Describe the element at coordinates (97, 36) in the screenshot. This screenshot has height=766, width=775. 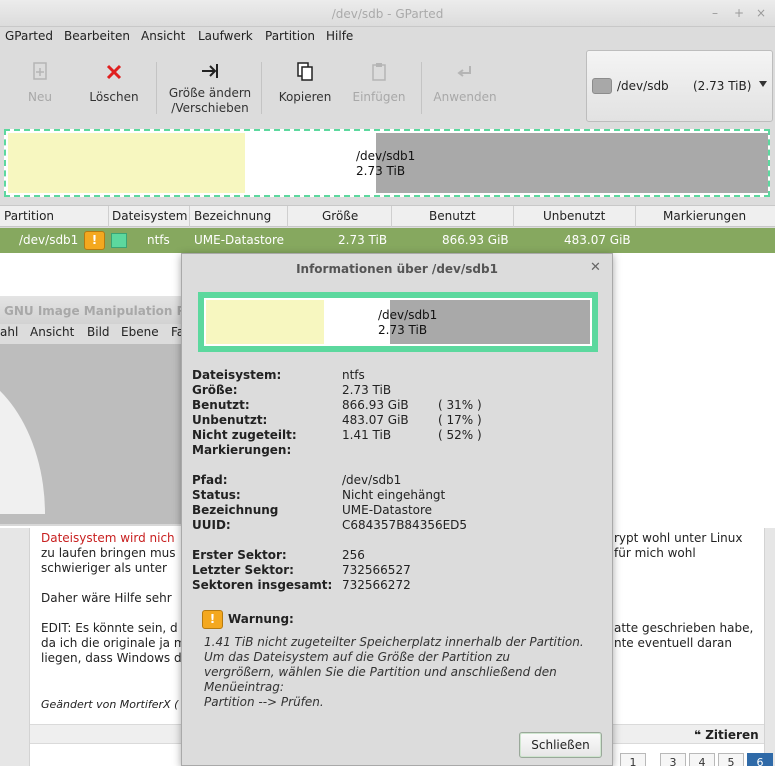
I see `menu-bearbeiten: Bearbeiten` at that location.